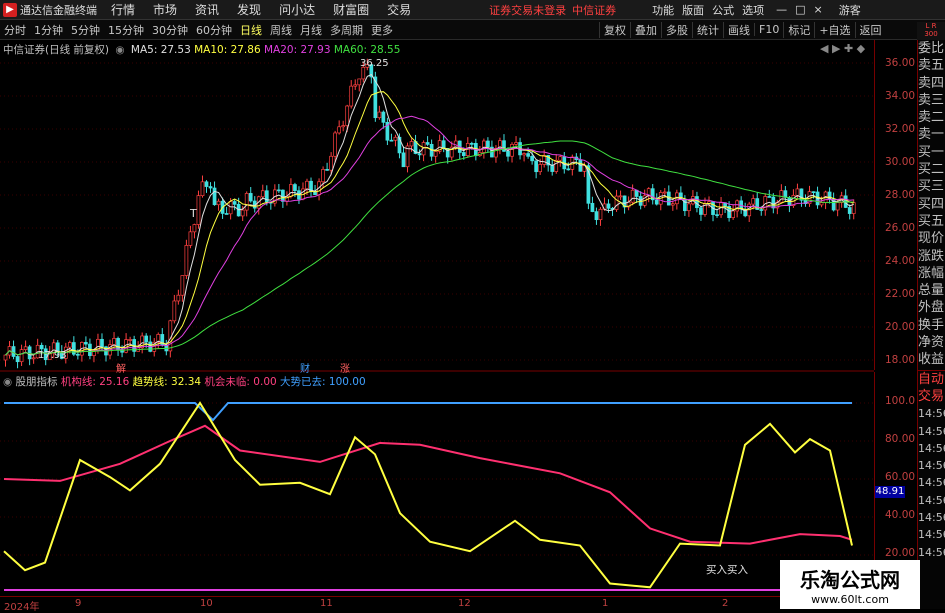 The height and width of the screenshot is (613, 945). What do you see at coordinates (374, 63) in the screenshot?
I see `high-price-label: 36.25` at bounding box center [374, 63].